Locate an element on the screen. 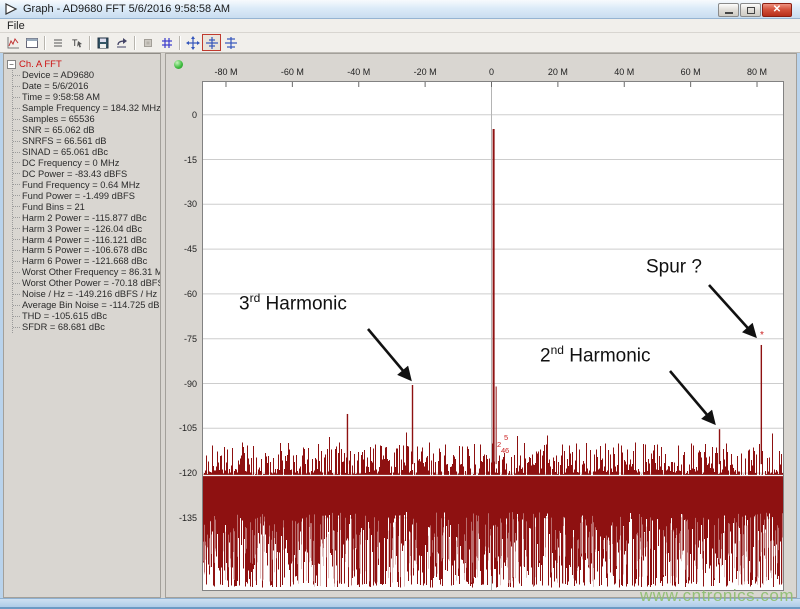  tree-item: Harm 3 Power = -126.04 dBc is located at coordinates (85, 228).